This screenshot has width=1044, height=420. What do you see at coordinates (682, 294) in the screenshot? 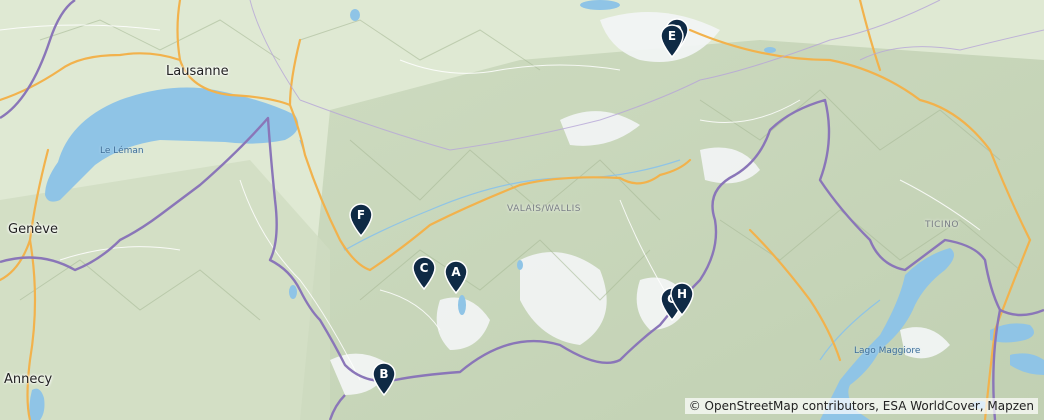
I see `marker-label: H` at bounding box center [682, 294].